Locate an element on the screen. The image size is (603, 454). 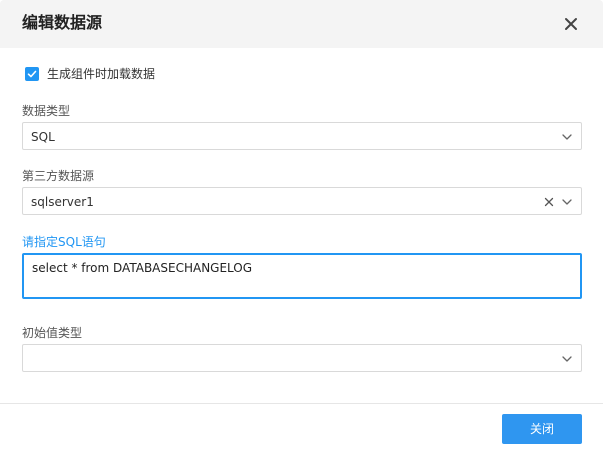
third-party-source-value: sqlserver1 is located at coordinates (62, 202).